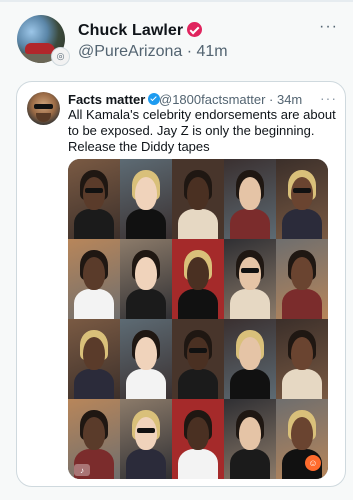 The height and width of the screenshot is (500, 353). What do you see at coordinates (328, 27) in the screenshot?
I see `more-options-icon: ···` at bounding box center [328, 27].